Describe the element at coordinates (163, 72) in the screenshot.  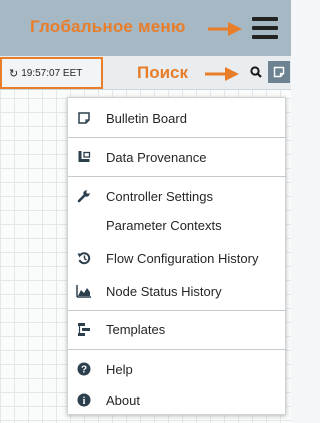
I see `search-annotation: Поиск` at that location.